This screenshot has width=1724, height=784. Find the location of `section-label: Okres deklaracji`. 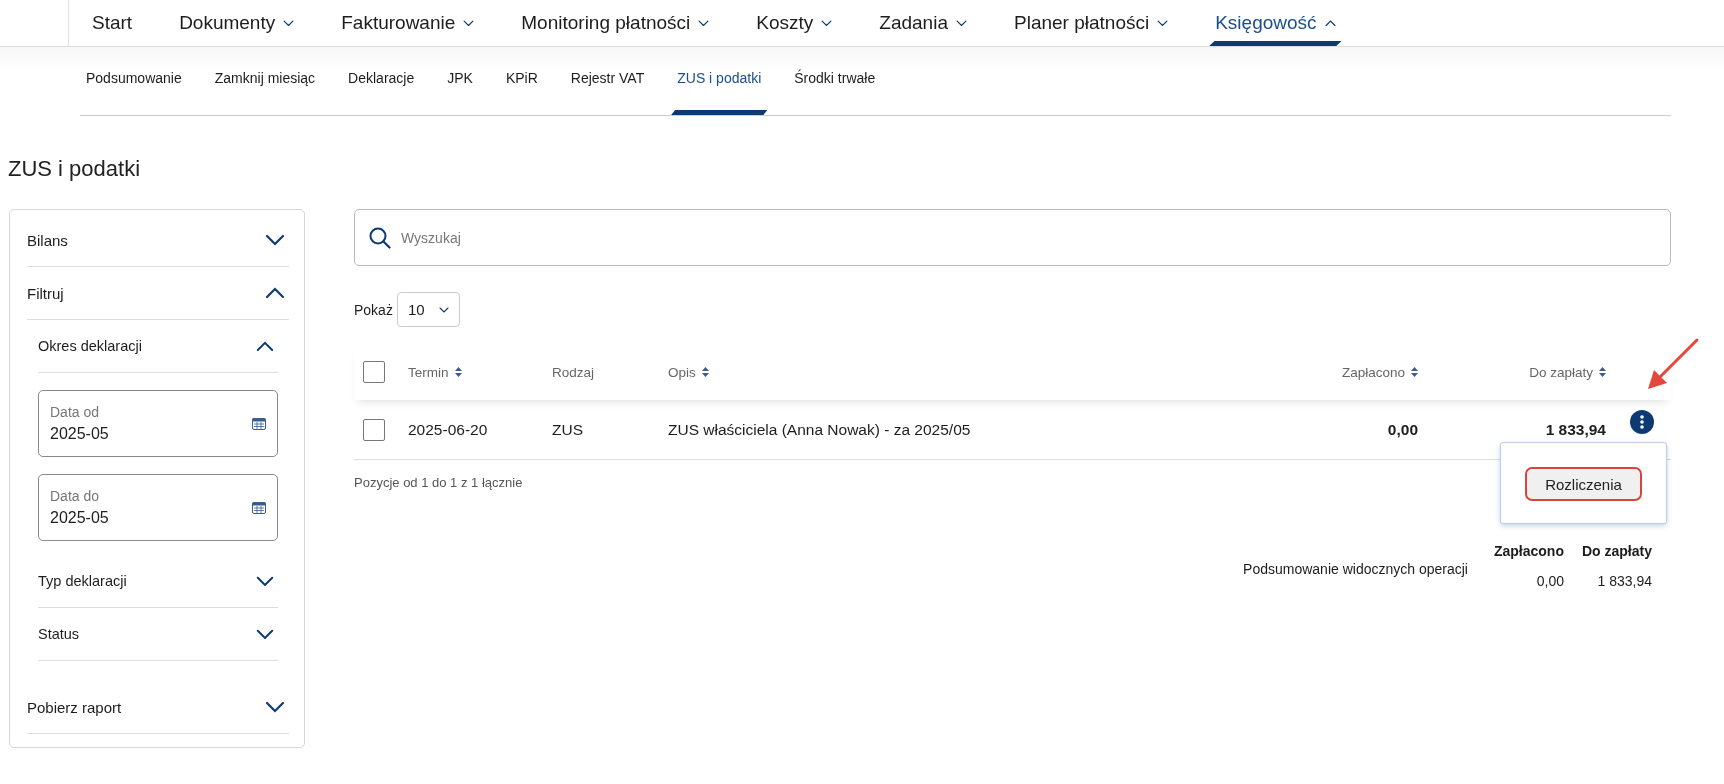

section-label: Okres deklaracji is located at coordinates (90, 346).